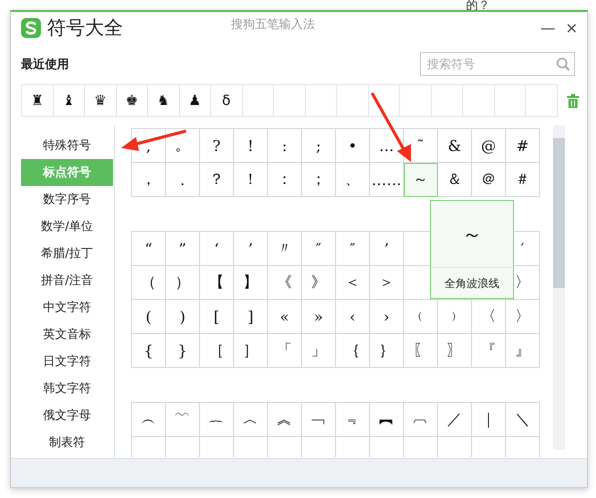  What do you see at coordinates (421, 317) in the screenshot?
I see `symbol-cell: ﹙` at bounding box center [421, 317].